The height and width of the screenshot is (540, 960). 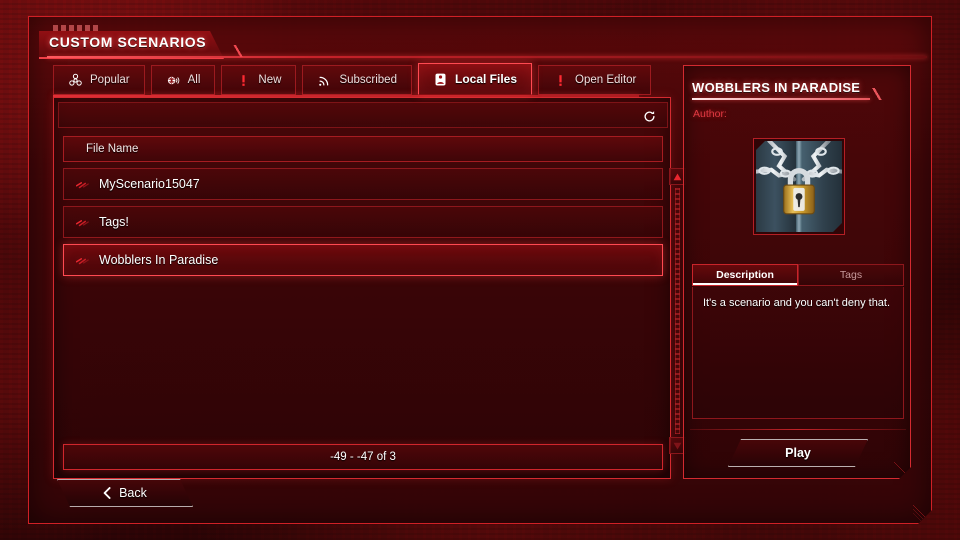 I want to click on tab-tags-label: Tags, so click(x=851, y=275).